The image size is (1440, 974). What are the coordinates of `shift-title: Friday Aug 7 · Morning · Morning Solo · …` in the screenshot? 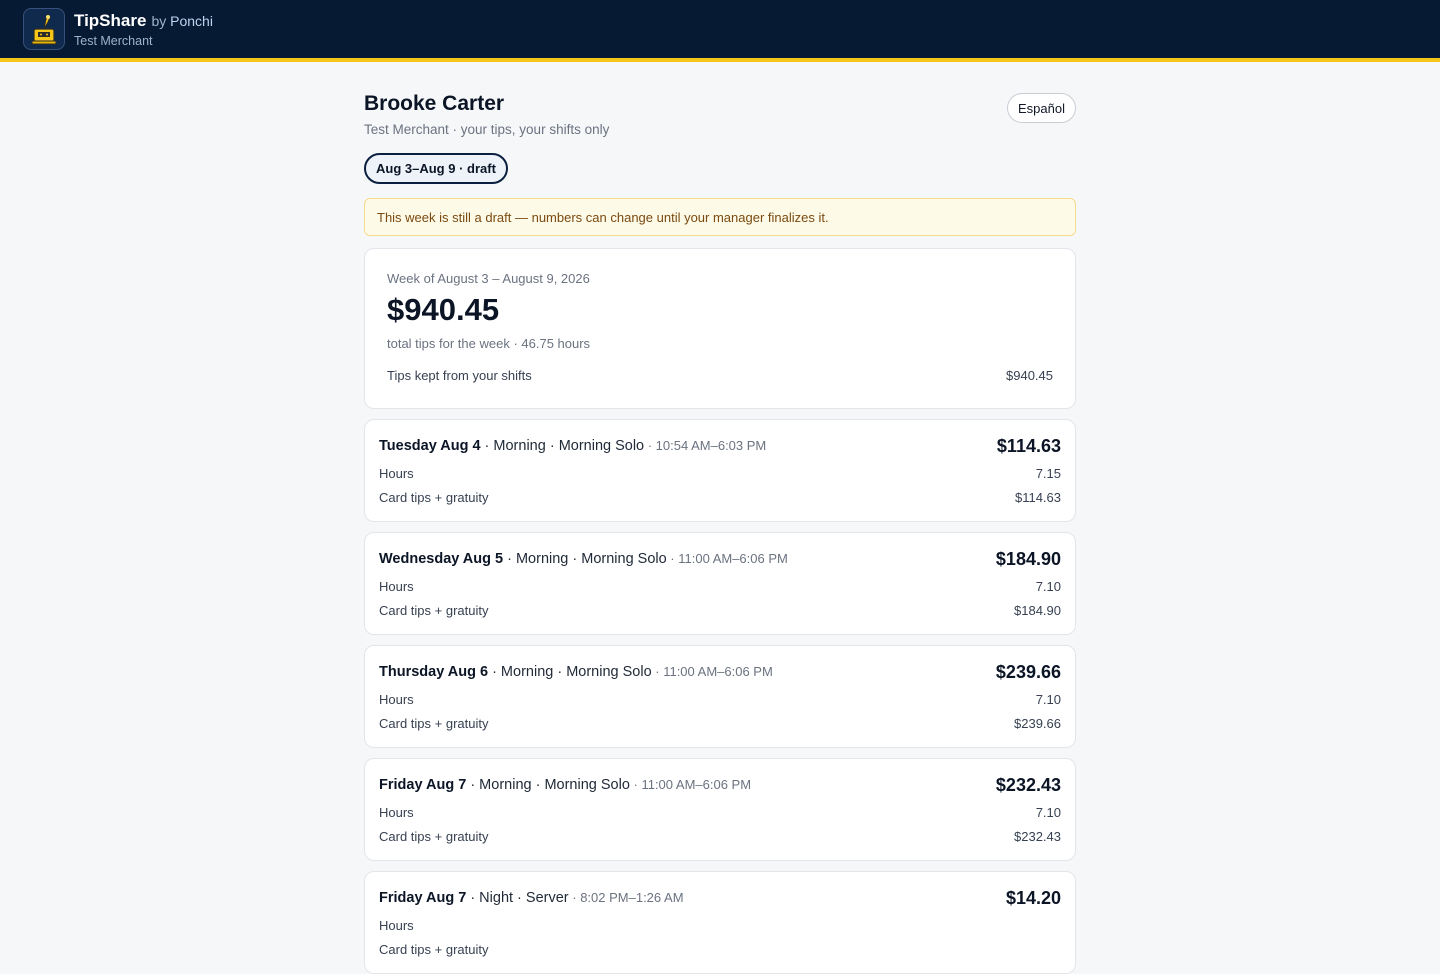 It's located at (565, 785).